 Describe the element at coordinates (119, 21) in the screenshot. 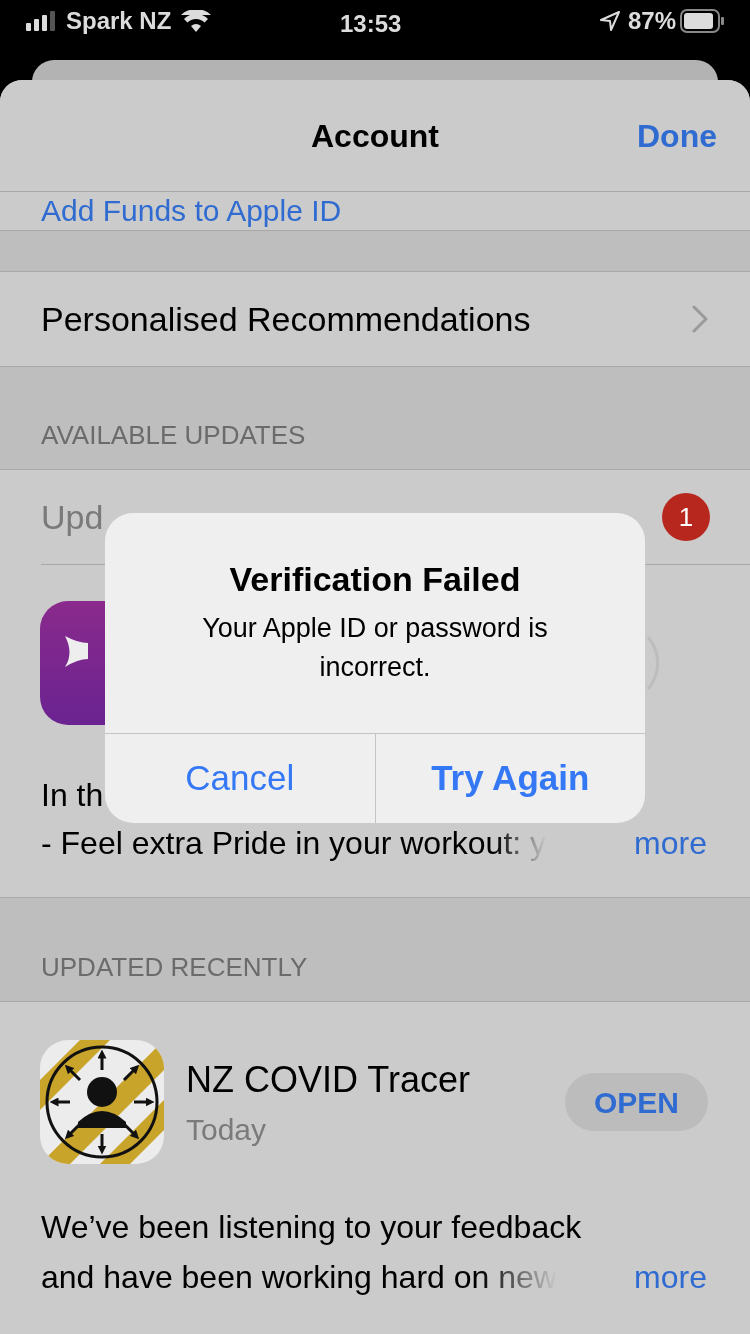

I see `carrier-name: Spark NZ` at that location.